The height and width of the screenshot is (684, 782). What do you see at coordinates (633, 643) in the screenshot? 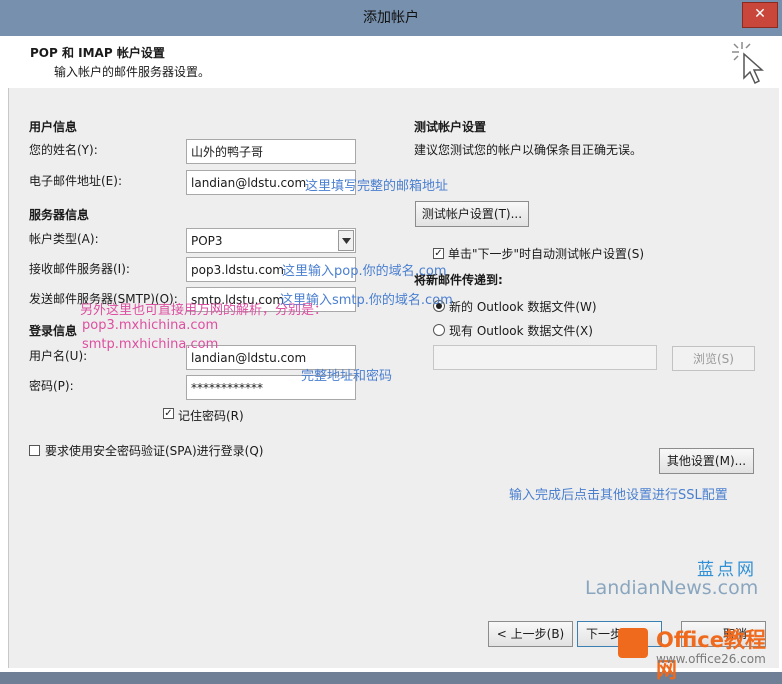
I see `office-logo-icon` at bounding box center [633, 643].